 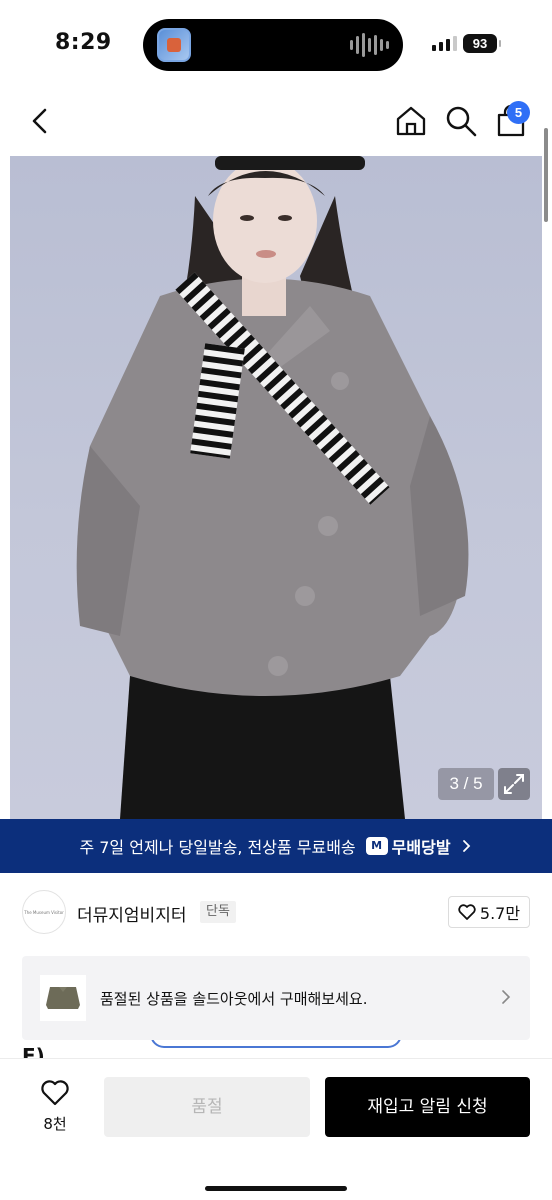 What do you see at coordinates (234, 999) in the screenshot?
I see `soldout-promo-text: 품절된 상품을 솔드아웃에서 구매해보세요.` at bounding box center [234, 999].